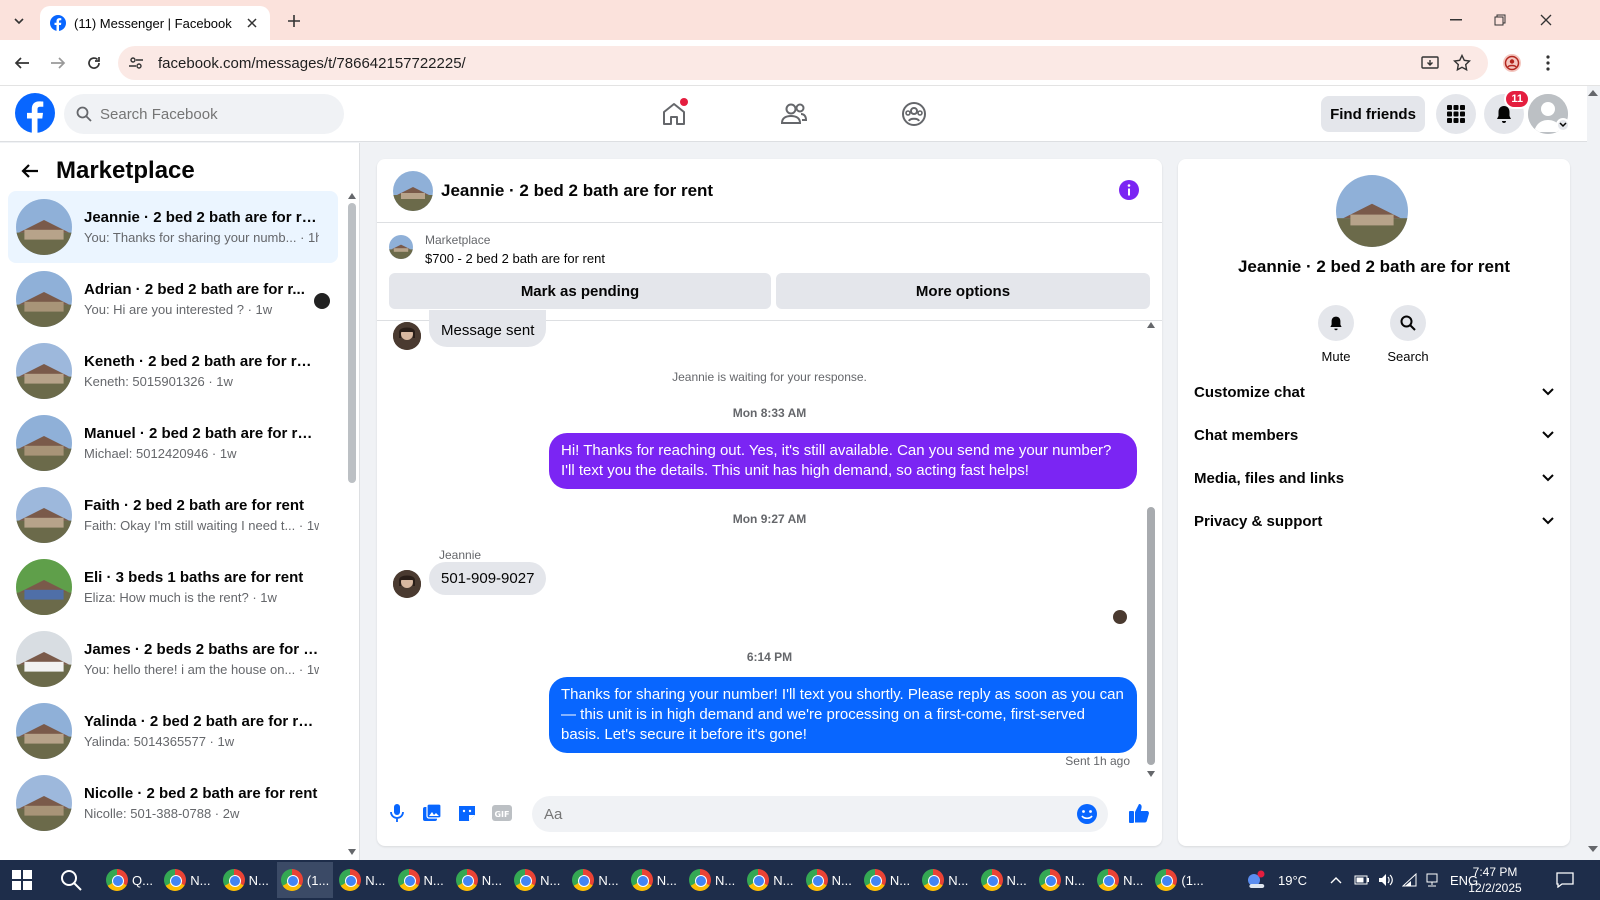 The height and width of the screenshot is (900, 1600). I want to click on search-action: Search, so click(1408, 334).